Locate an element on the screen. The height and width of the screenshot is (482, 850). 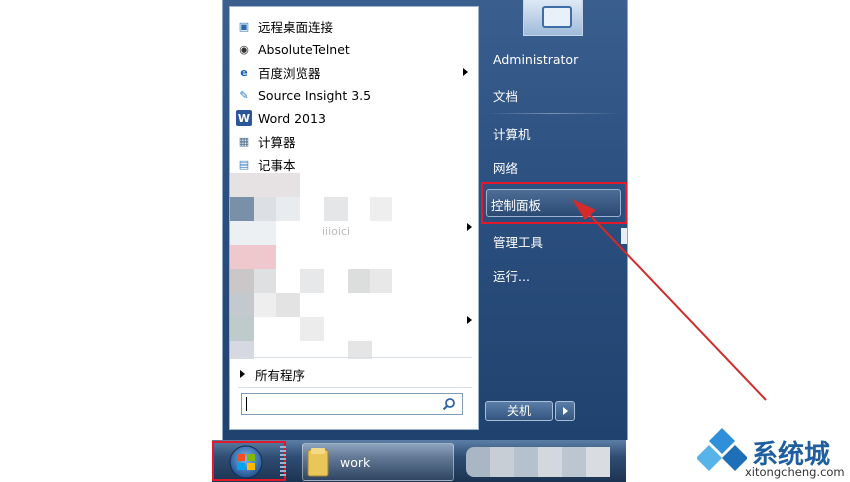
search-field is located at coordinates (342, 405).